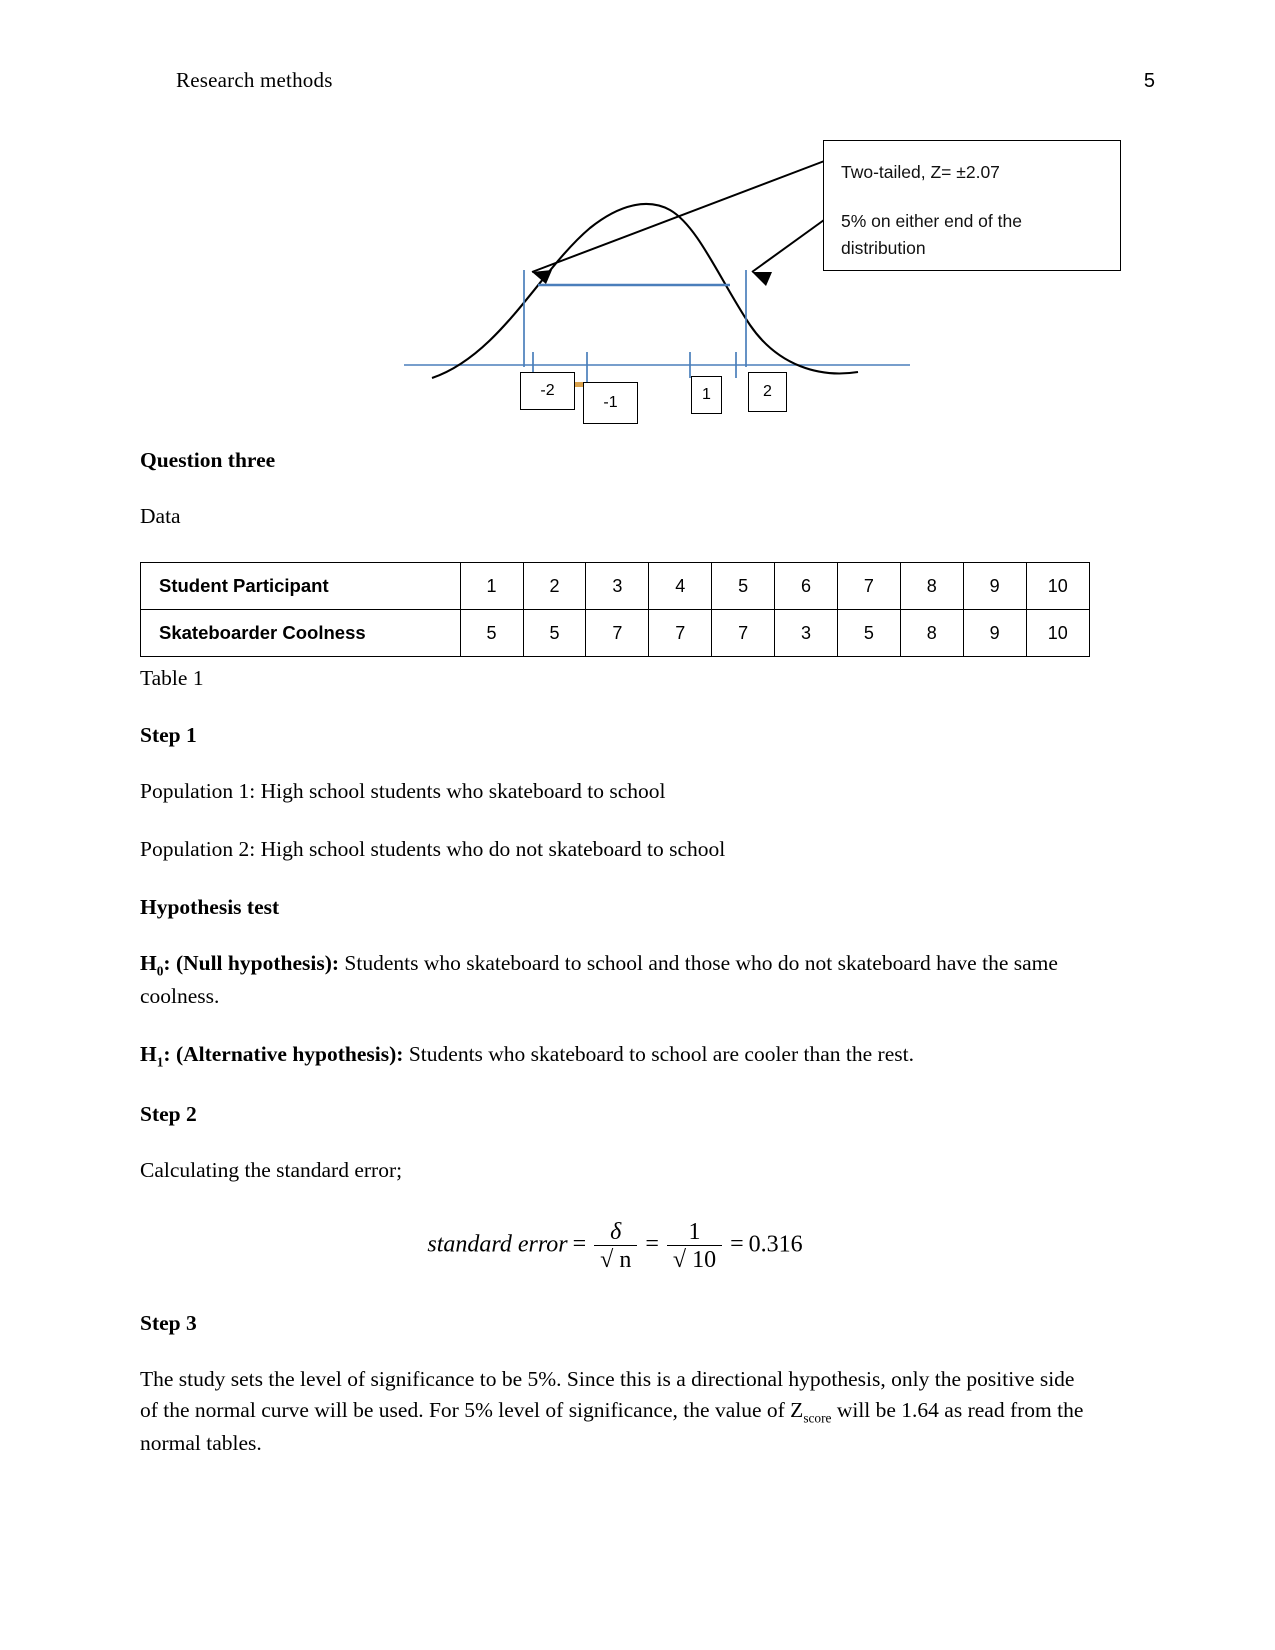 The image size is (1275, 1650). I want to click on row-label-student-participant: Student Participant, so click(300, 586).